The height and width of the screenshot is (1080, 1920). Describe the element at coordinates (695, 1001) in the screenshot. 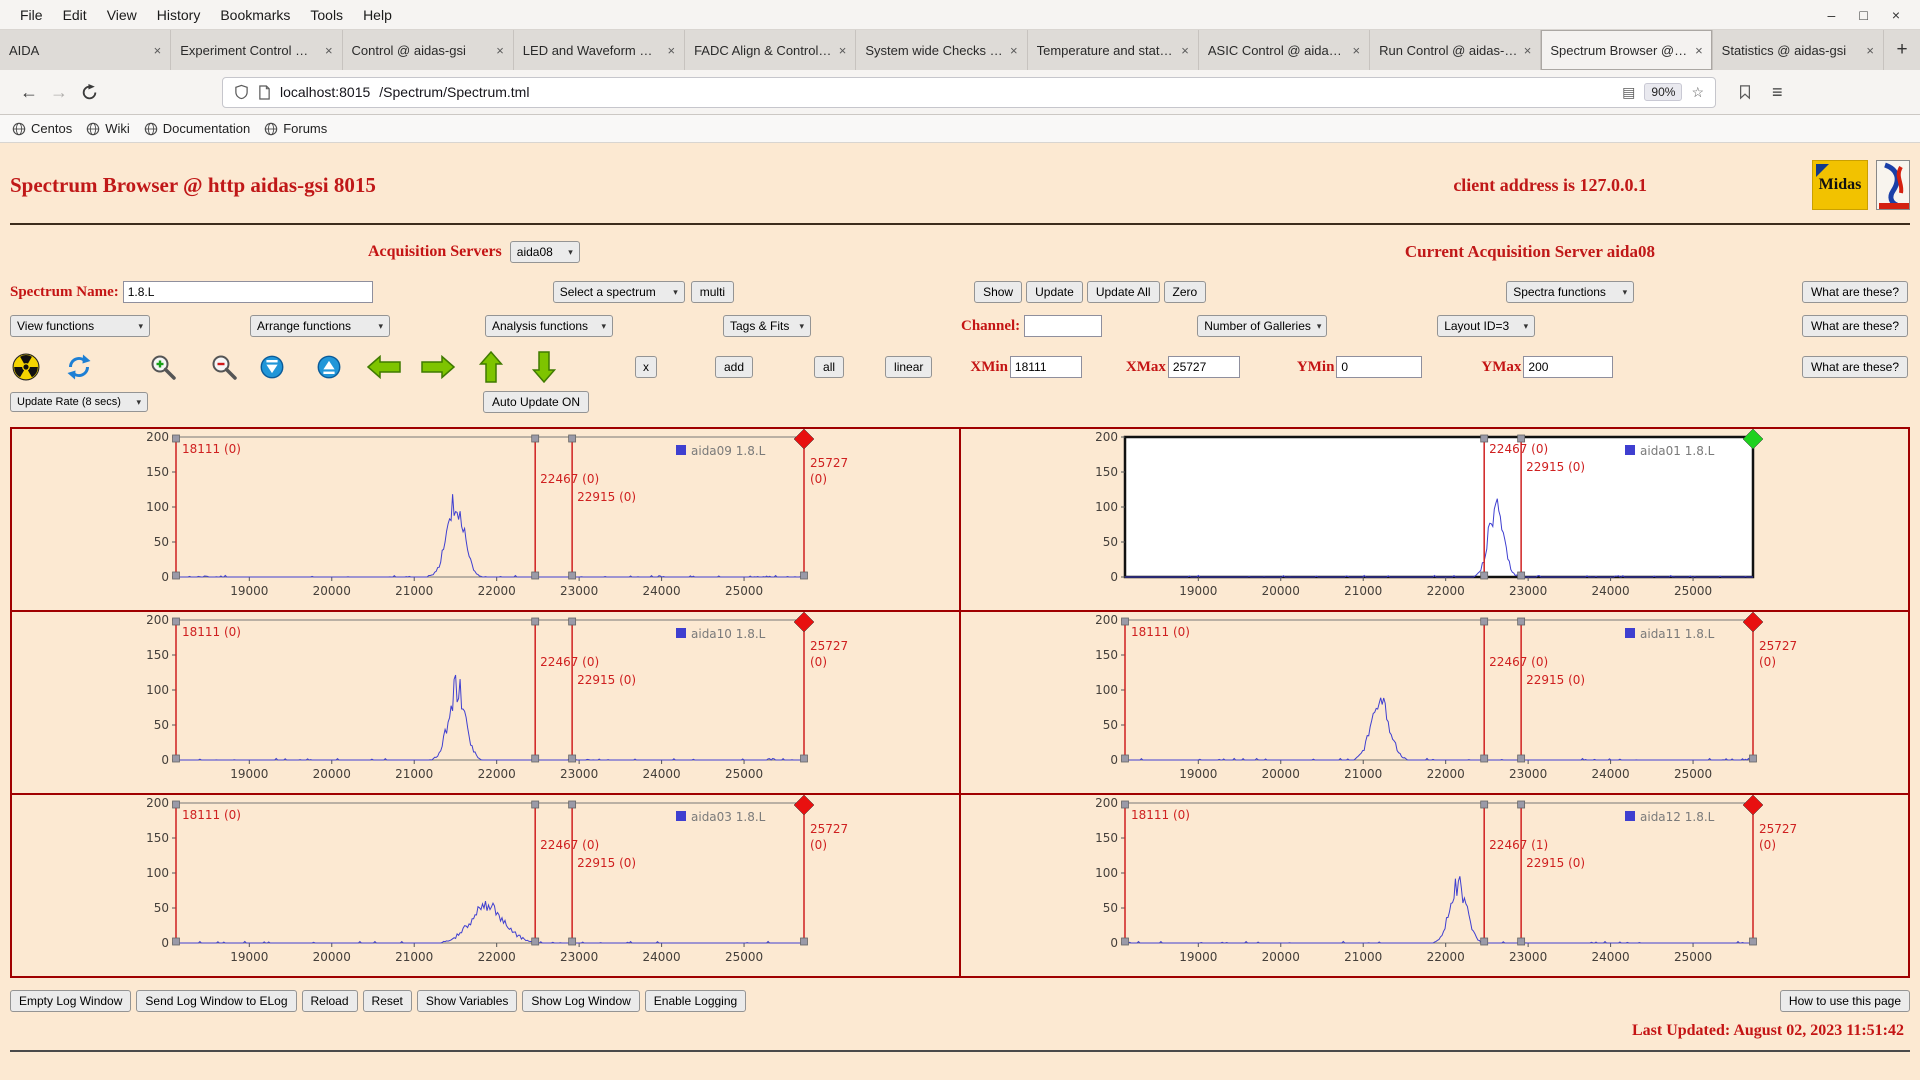

I see `log-button: Enable Logging` at that location.